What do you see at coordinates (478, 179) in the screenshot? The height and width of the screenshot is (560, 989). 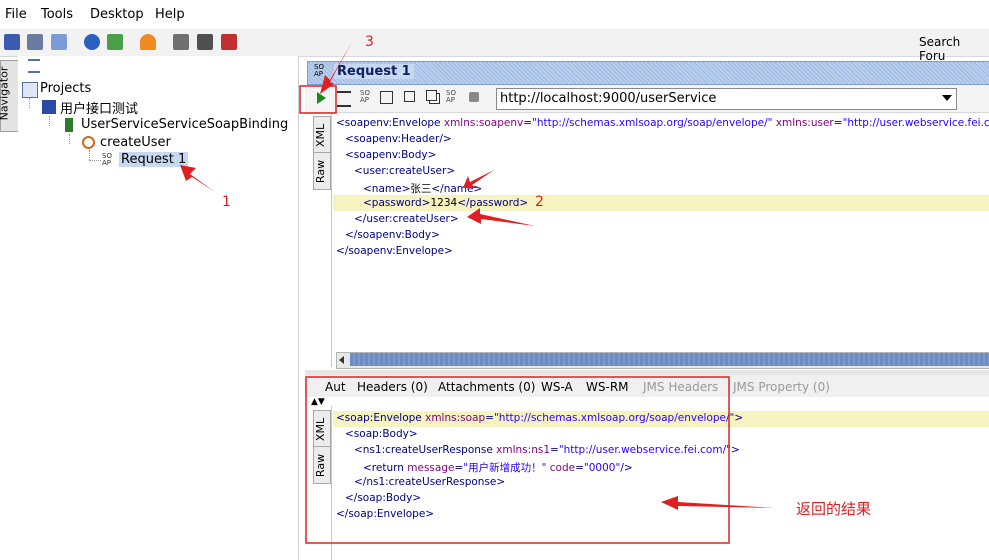 I see `annotation-arrow-2a` at bounding box center [478, 179].